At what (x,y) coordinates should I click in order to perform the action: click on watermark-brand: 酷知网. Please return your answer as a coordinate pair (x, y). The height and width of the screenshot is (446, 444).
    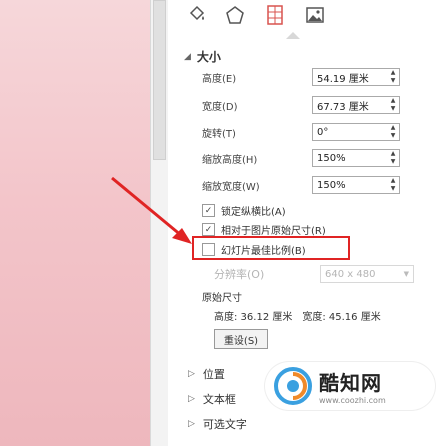
    Looking at the image, I should click on (350, 383).